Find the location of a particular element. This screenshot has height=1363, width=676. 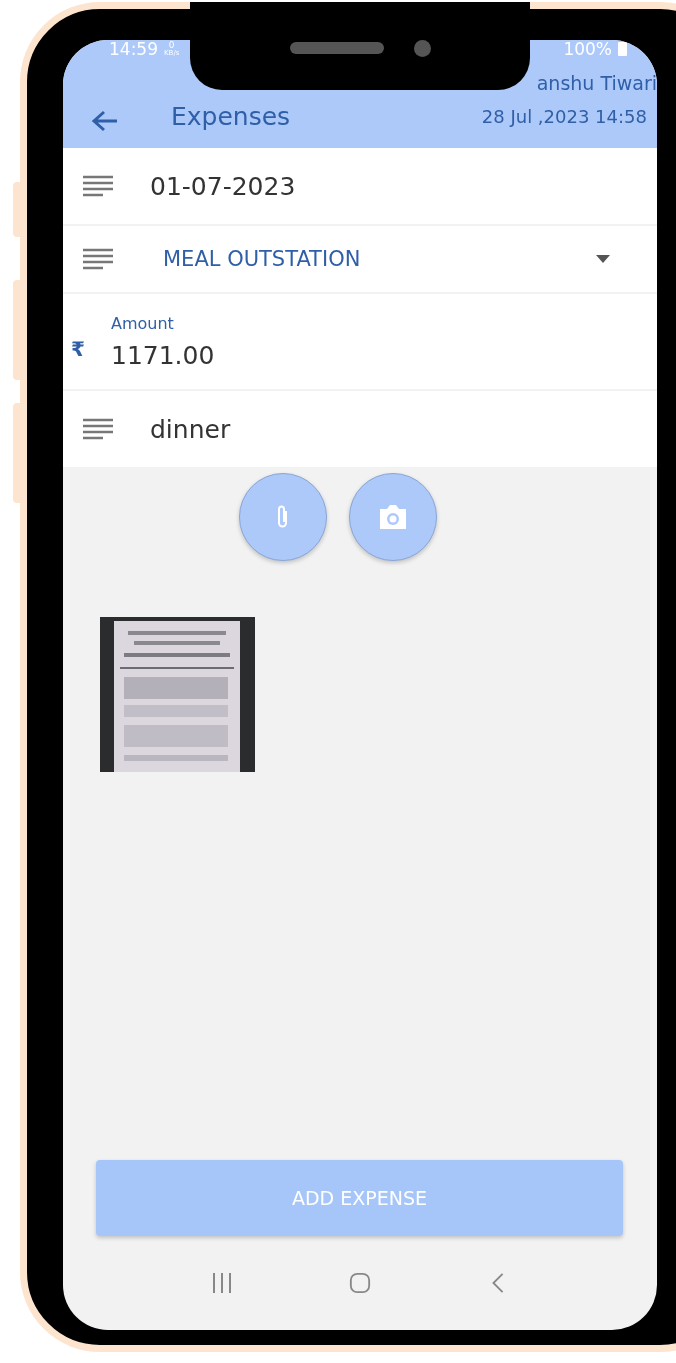

battery-level: 100% is located at coordinates (587, 49).